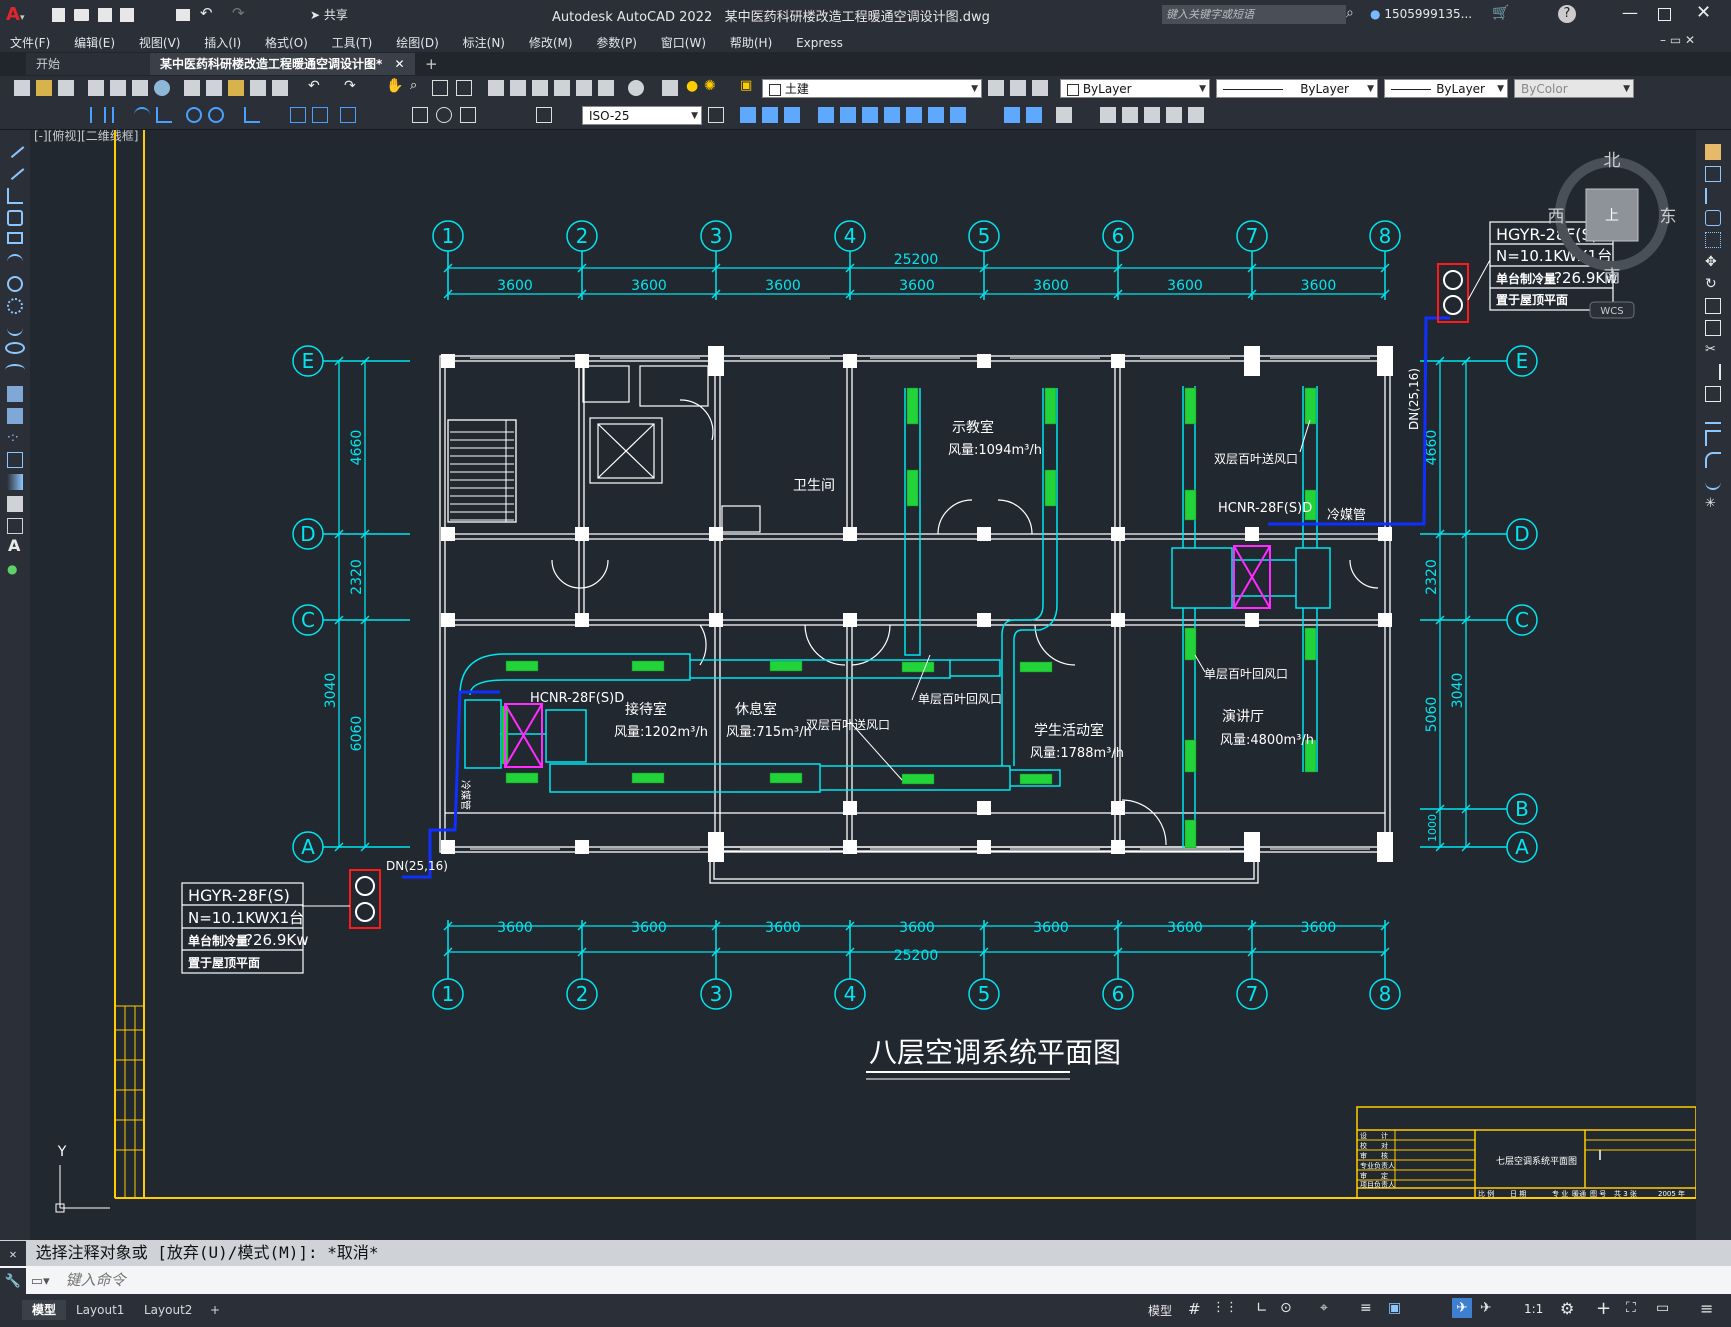 The width and height of the screenshot is (1731, 1327). What do you see at coordinates (15, 149) in the screenshot?
I see `line-icon` at bounding box center [15, 149].